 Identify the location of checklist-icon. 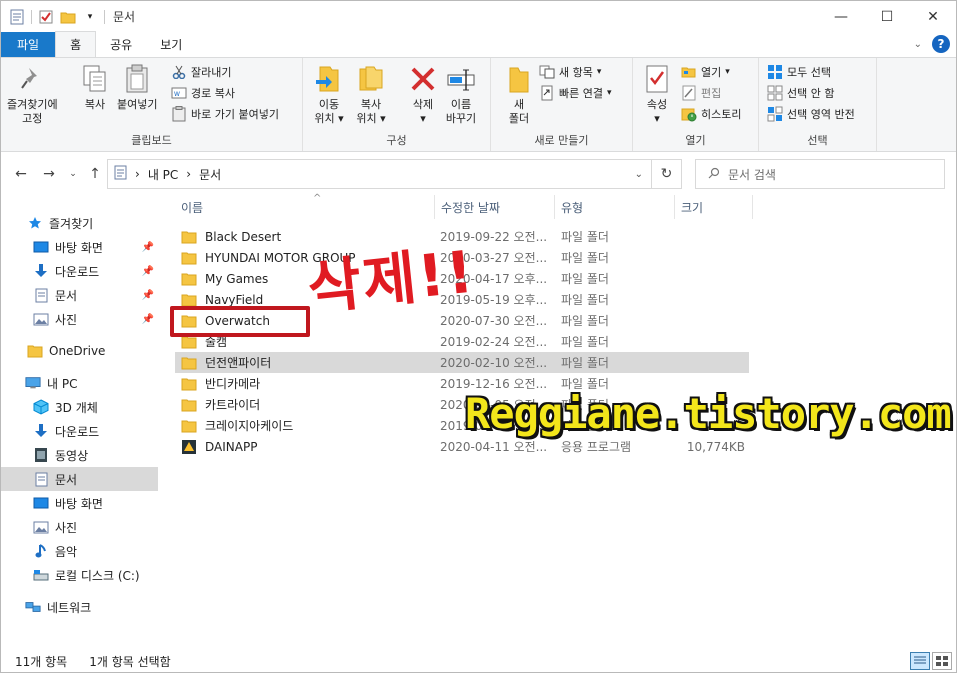
(46, 17).